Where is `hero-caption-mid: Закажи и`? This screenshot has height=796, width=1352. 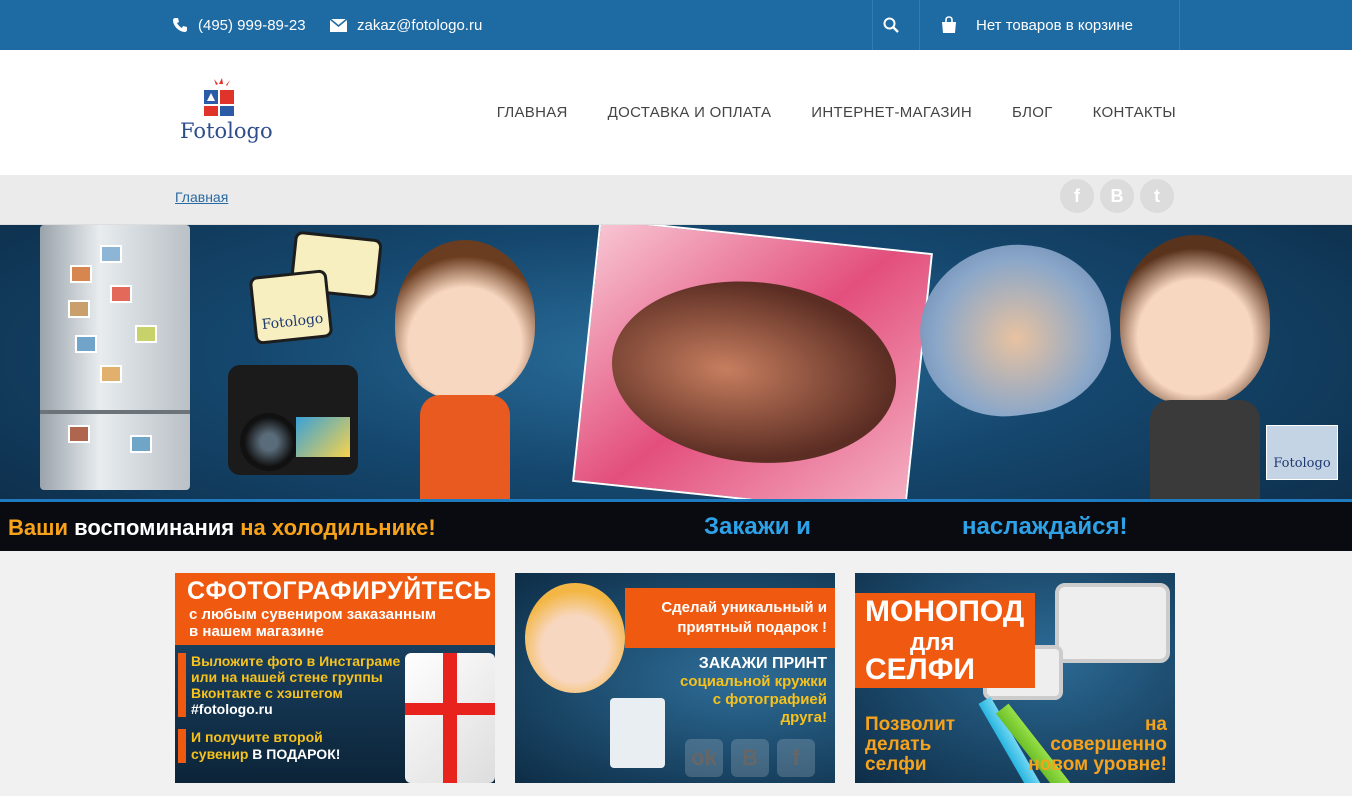 hero-caption-mid: Закажи и is located at coordinates (757, 526).